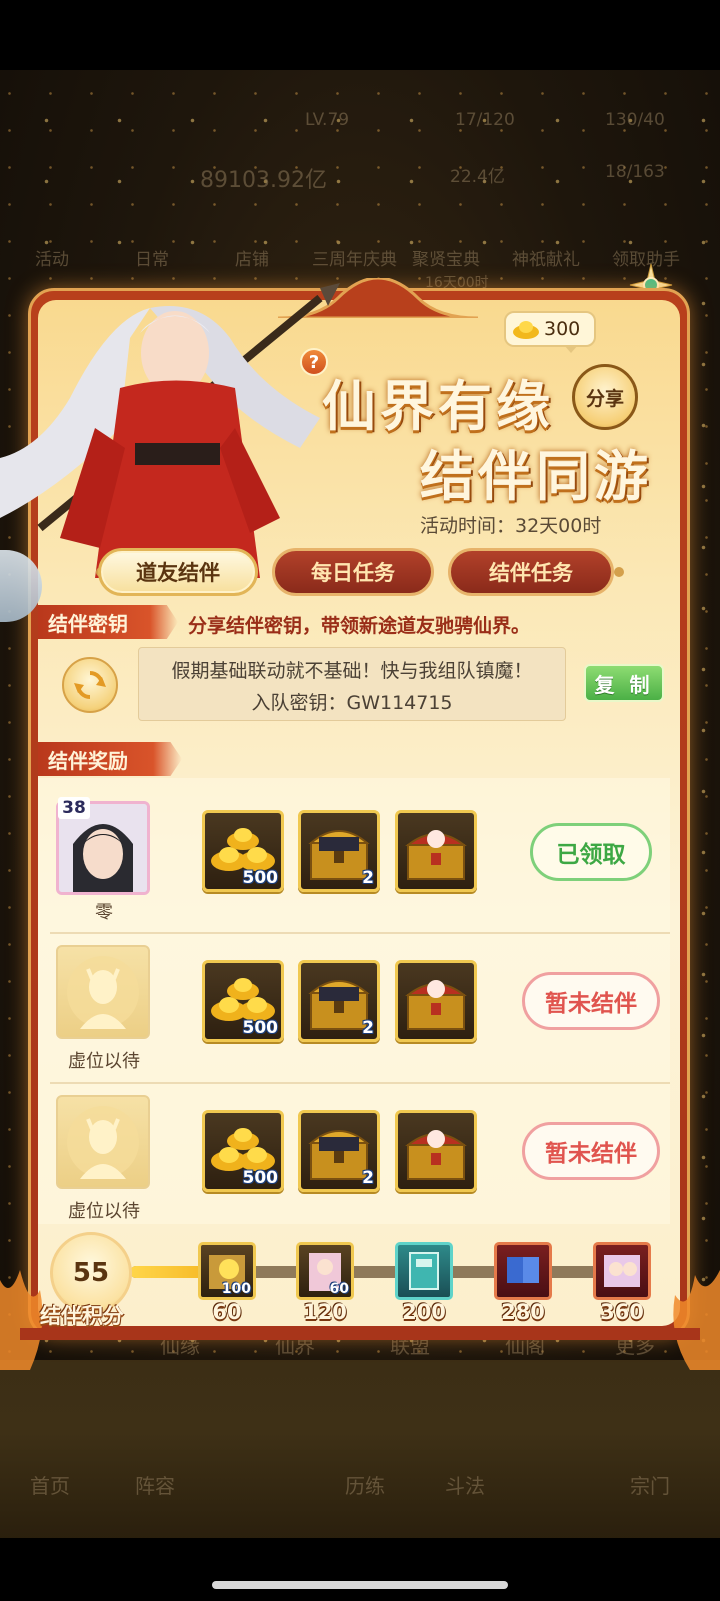 This screenshot has height=1601, width=720. What do you see at coordinates (446, 260) in the screenshot?
I see `bg-icon-label: 聚贤宝典` at bounding box center [446, 260].